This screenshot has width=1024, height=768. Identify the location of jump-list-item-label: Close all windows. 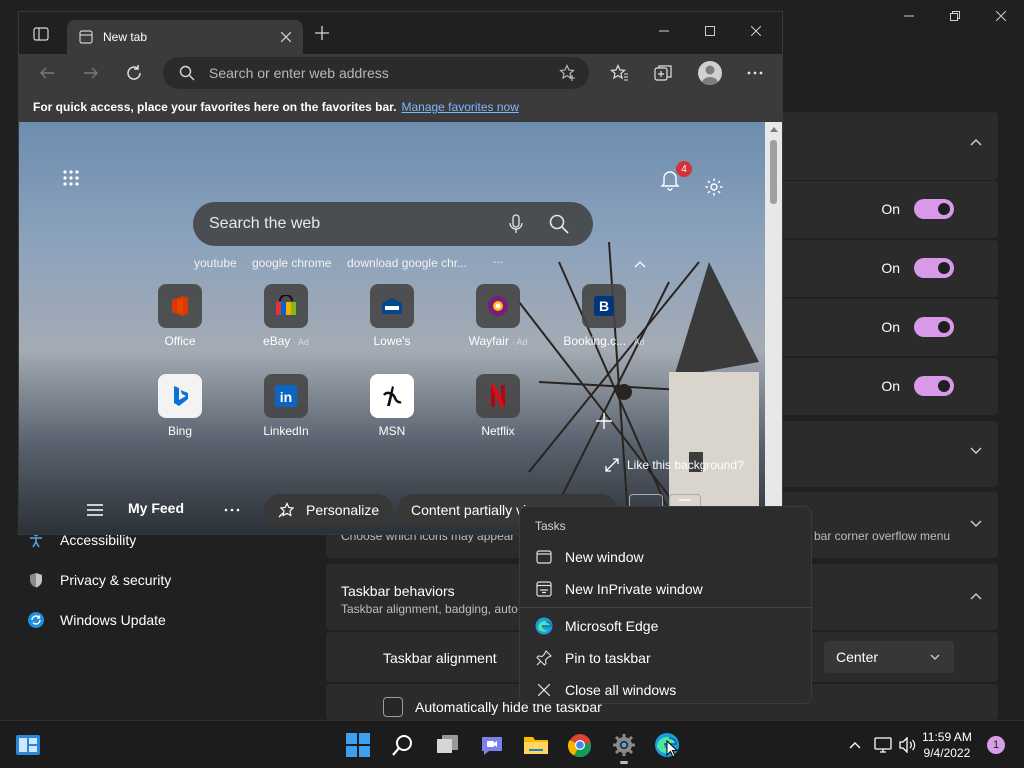
(621, 690).